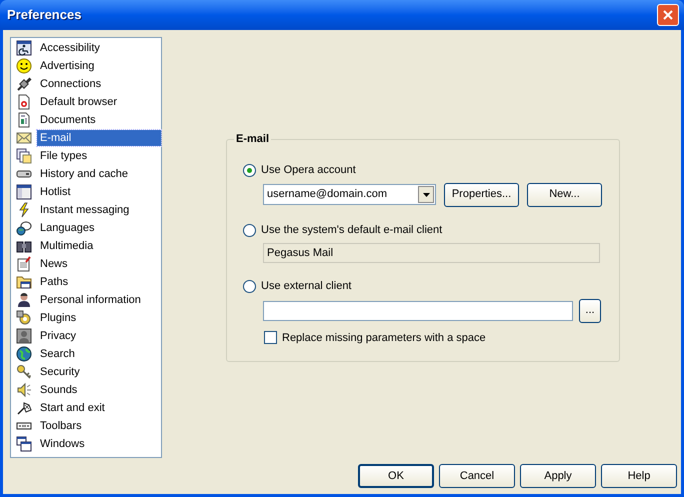 Image resolution: width=684 pixels, height=497 pixels. Describe the element at coordinates (24, 264) in the screenshot. I see `notepad-icon` at that location.